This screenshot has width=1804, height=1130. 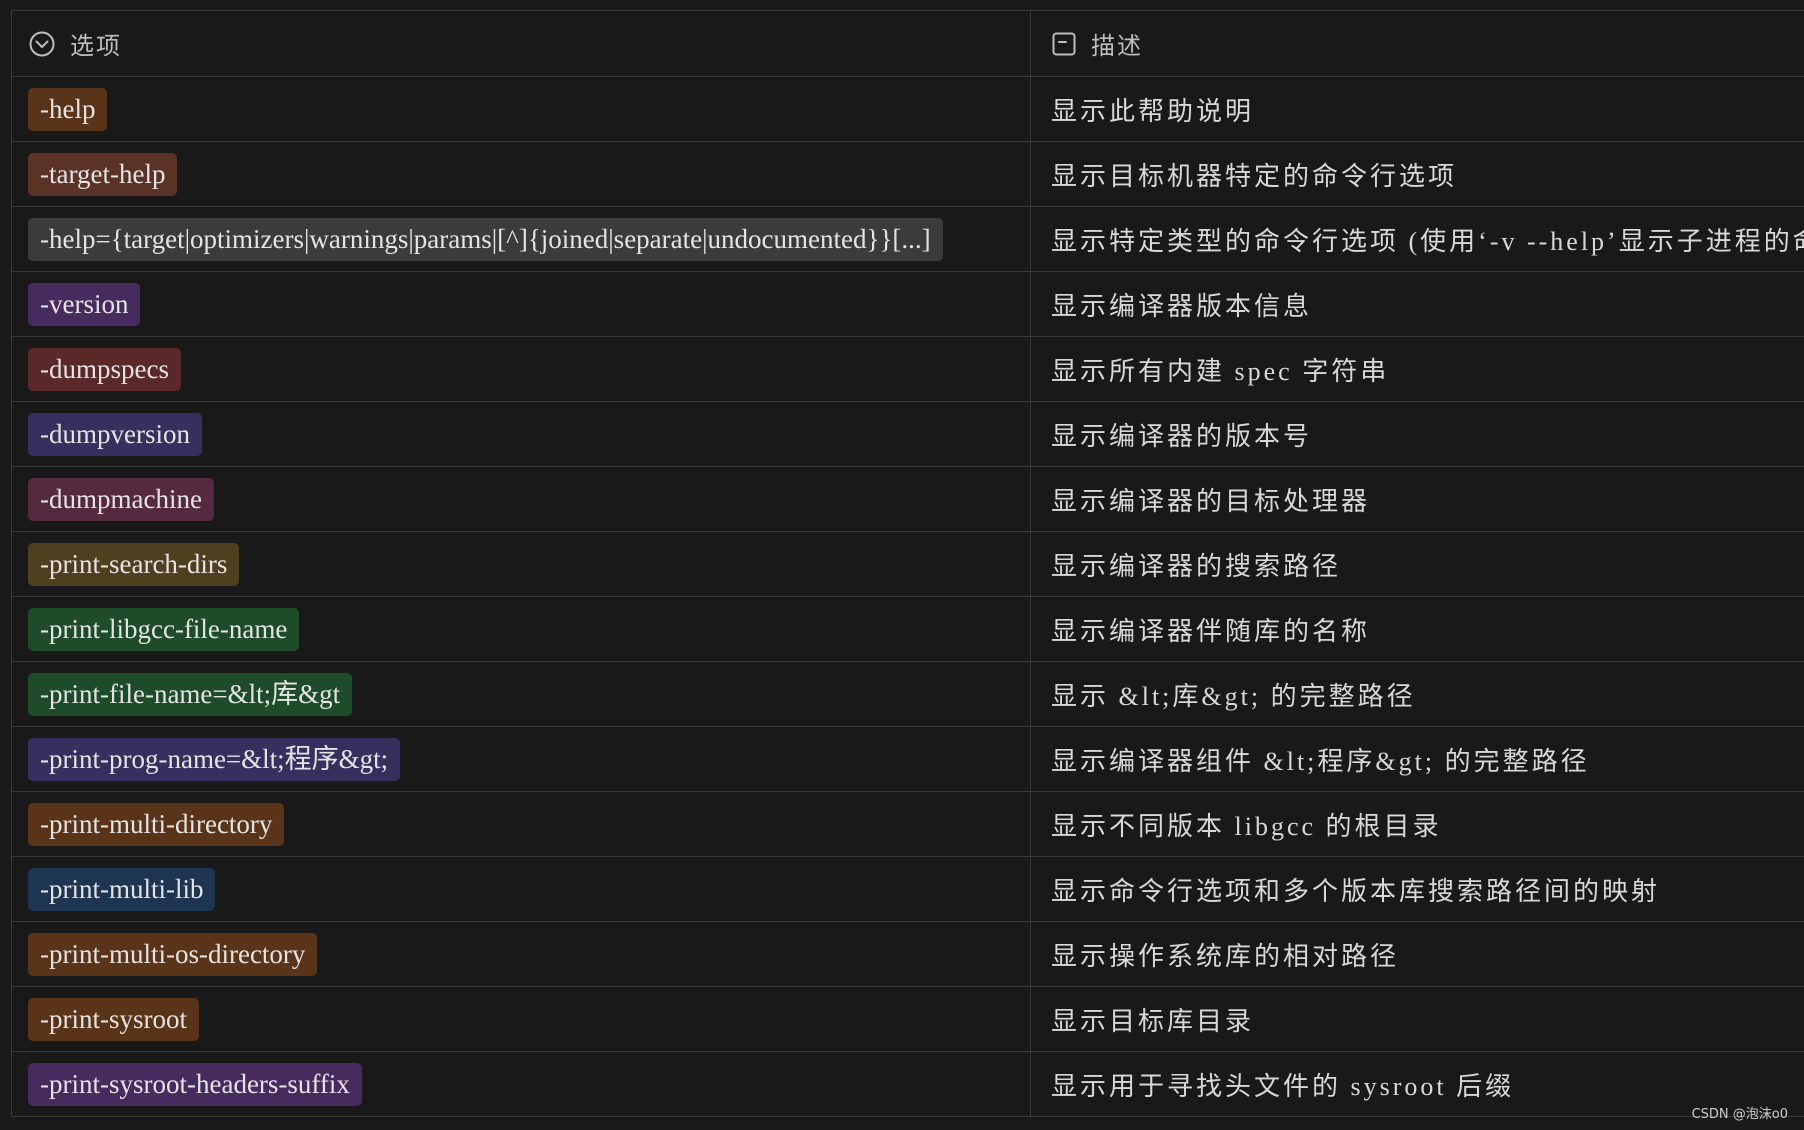 I want to click on description-text: 显示不同版本 libgcc 的根目录, so click(x=1246, y=826).